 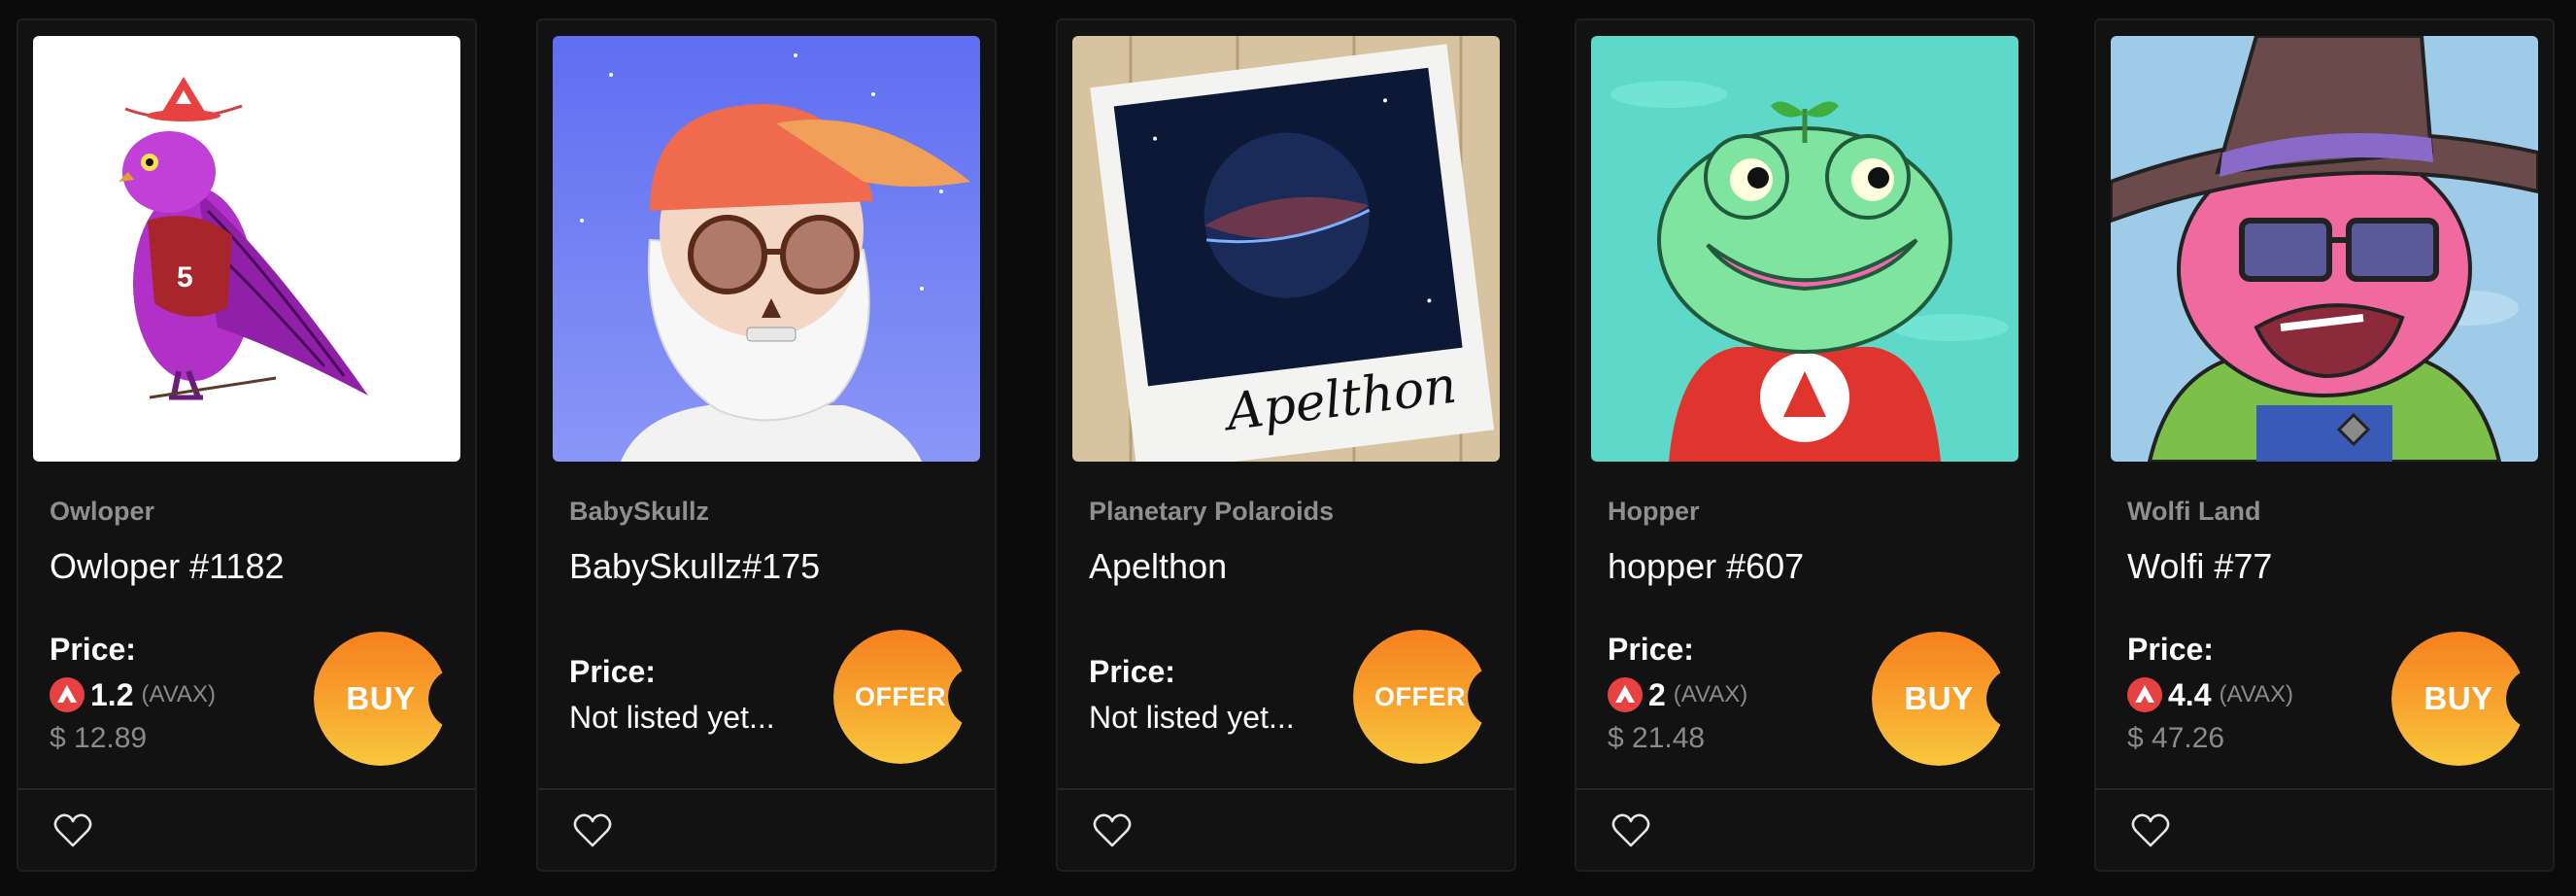 I want to click on price-block: Price: 4.4 (AVAX) $ 47.26, so click(x=2263, y=695).